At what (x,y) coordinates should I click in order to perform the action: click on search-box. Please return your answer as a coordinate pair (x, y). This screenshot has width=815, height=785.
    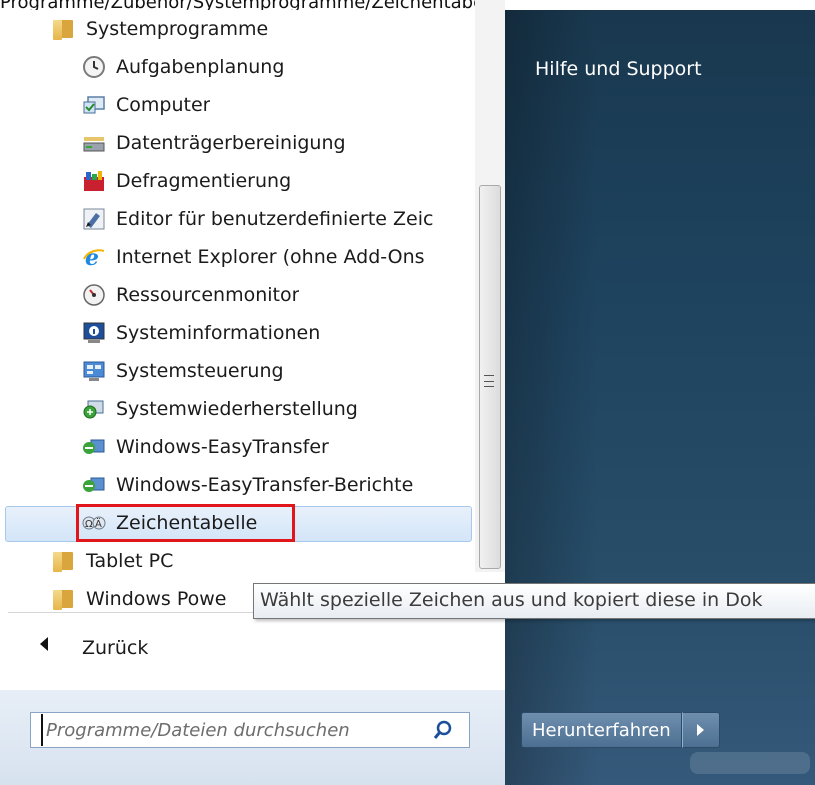
    Looking at the image, I should click on (250, 730).